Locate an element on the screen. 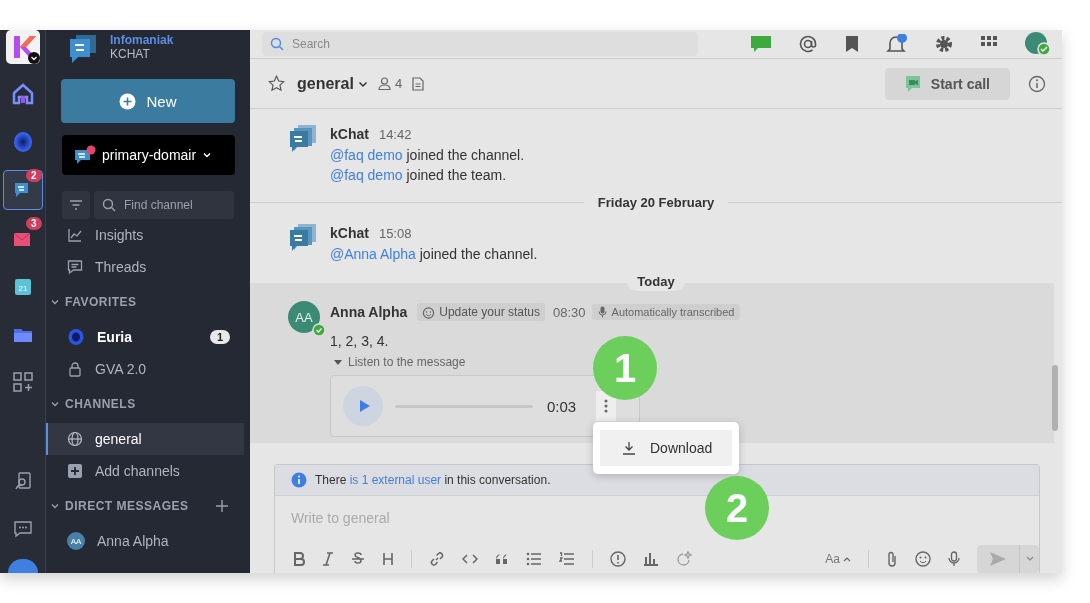  add-square-icon is located at coordinates (75, 471).